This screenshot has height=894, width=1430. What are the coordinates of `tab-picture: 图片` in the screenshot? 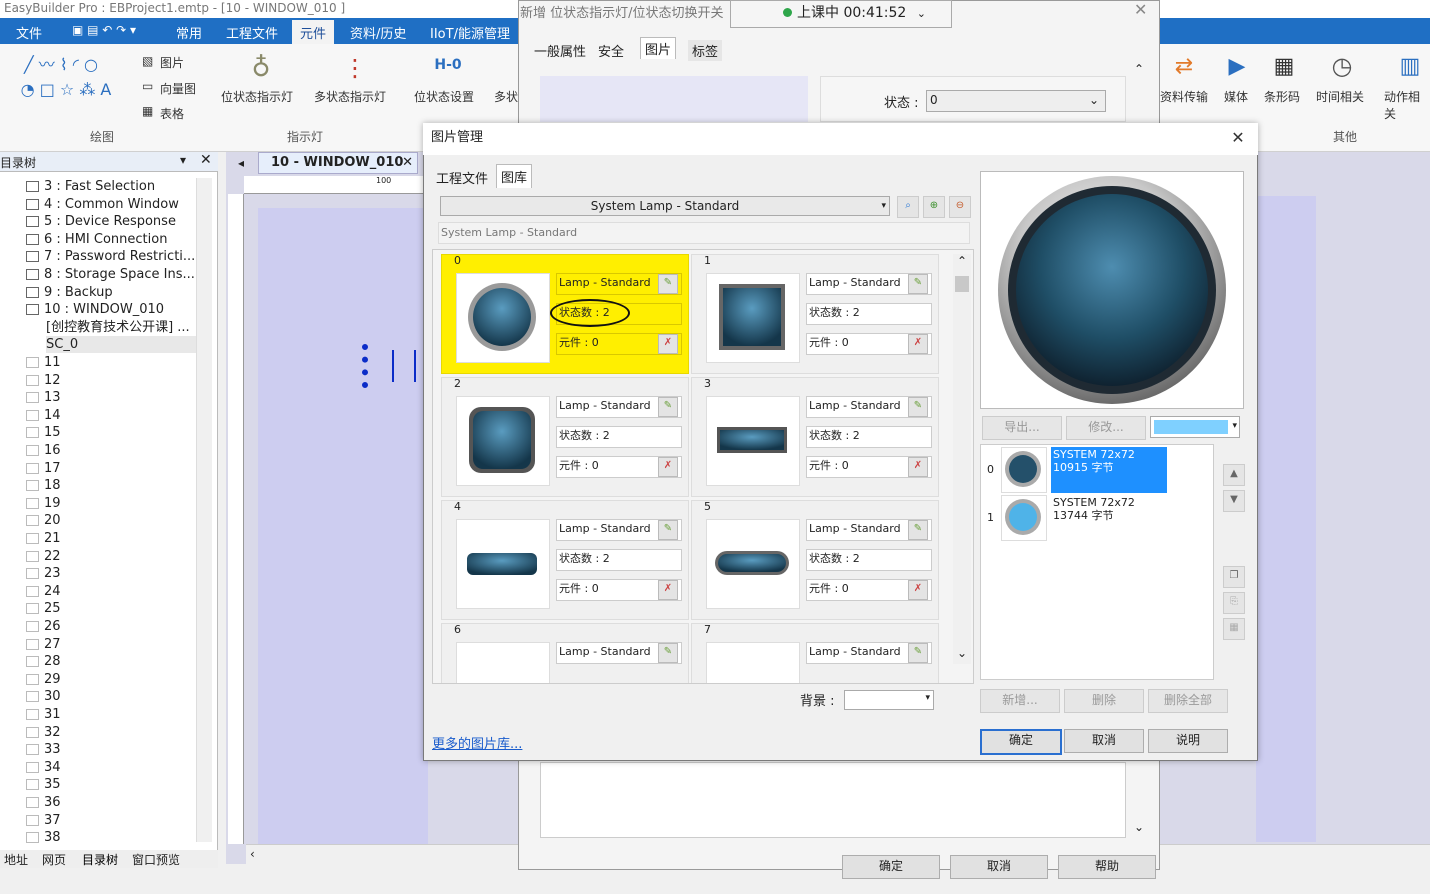 It's located at (658, 48).